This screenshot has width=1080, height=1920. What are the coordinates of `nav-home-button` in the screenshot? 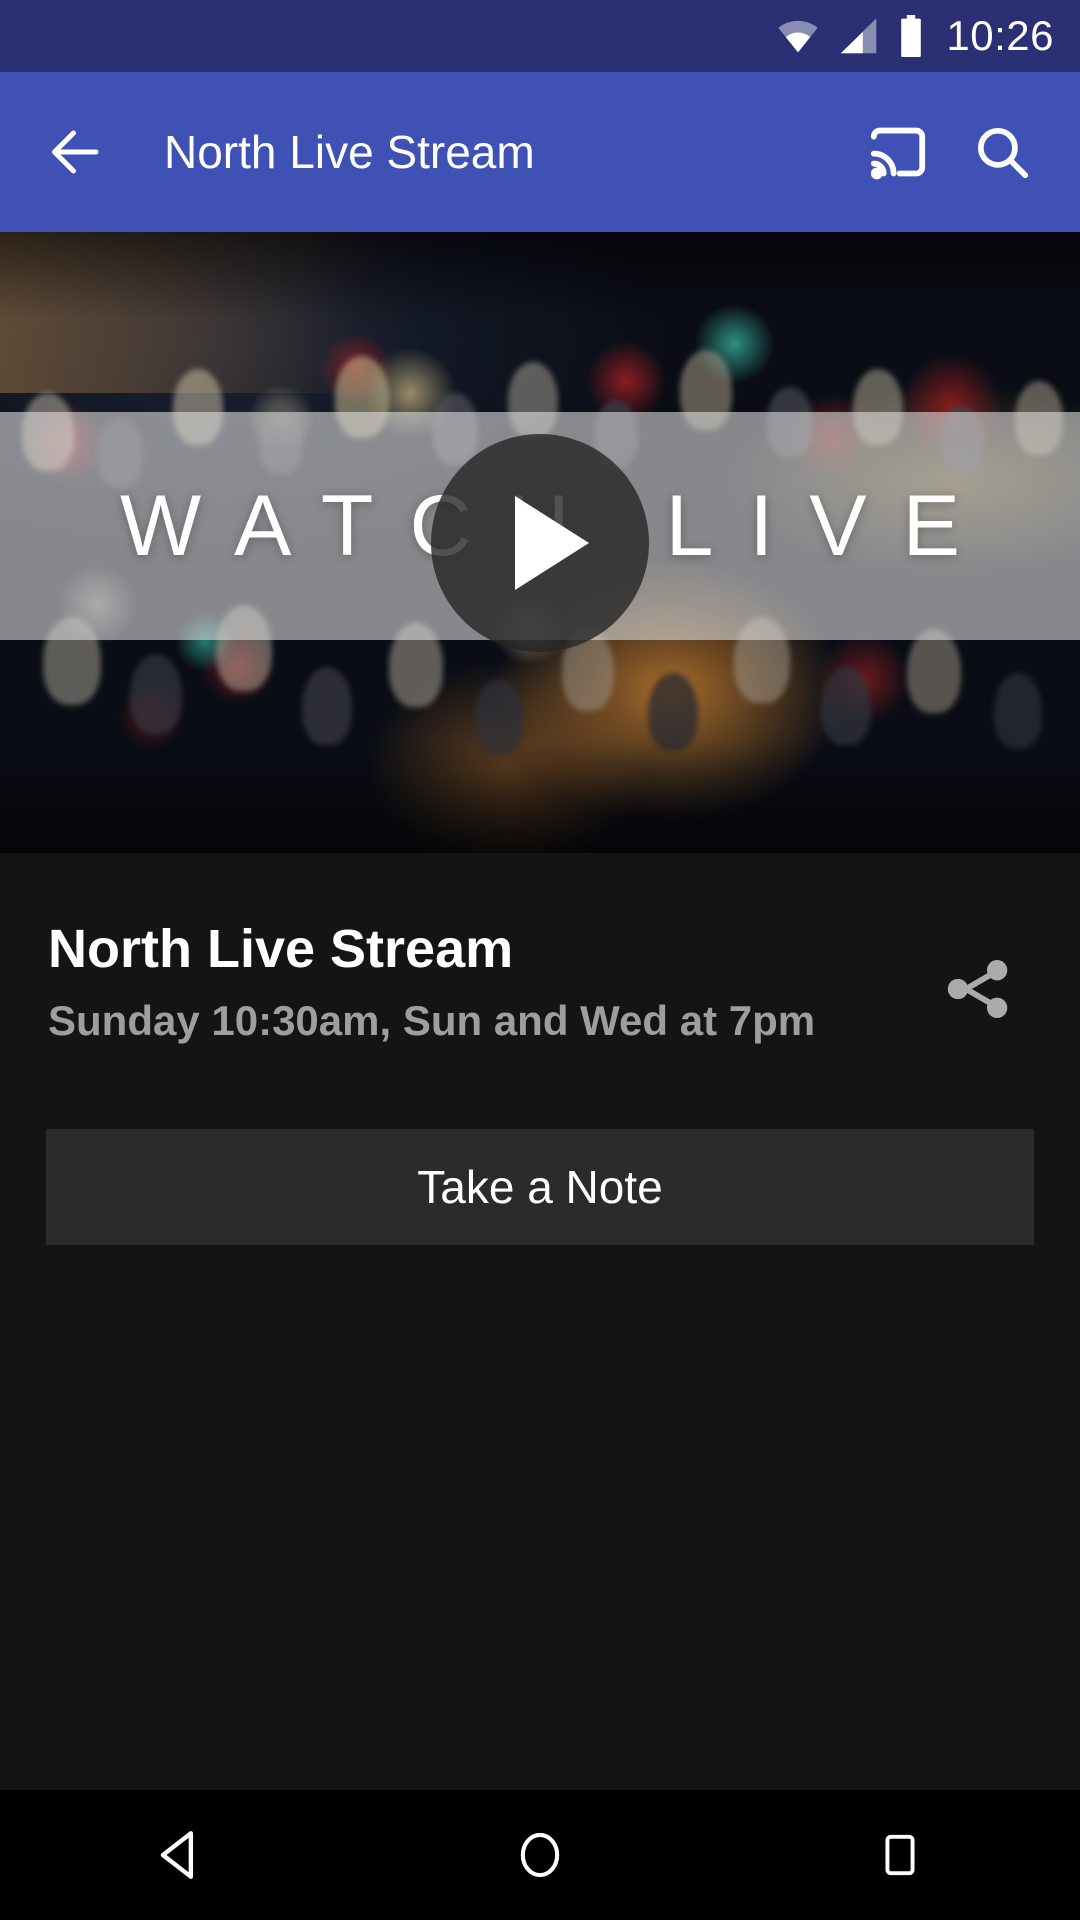 It's located at (540, 1855).